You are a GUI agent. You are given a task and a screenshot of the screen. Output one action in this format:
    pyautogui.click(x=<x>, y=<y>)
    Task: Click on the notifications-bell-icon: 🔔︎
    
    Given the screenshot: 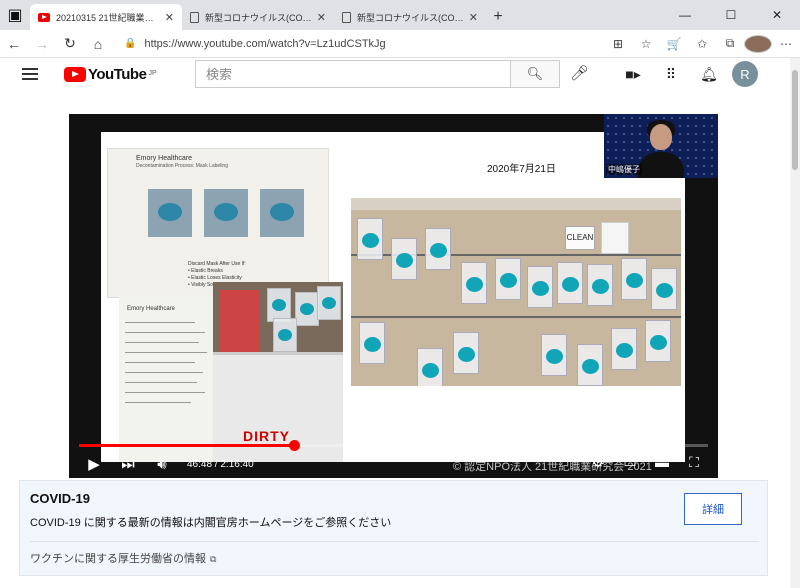 What is the action you would take?
    pyautogui.click(x=709, y=74)
    